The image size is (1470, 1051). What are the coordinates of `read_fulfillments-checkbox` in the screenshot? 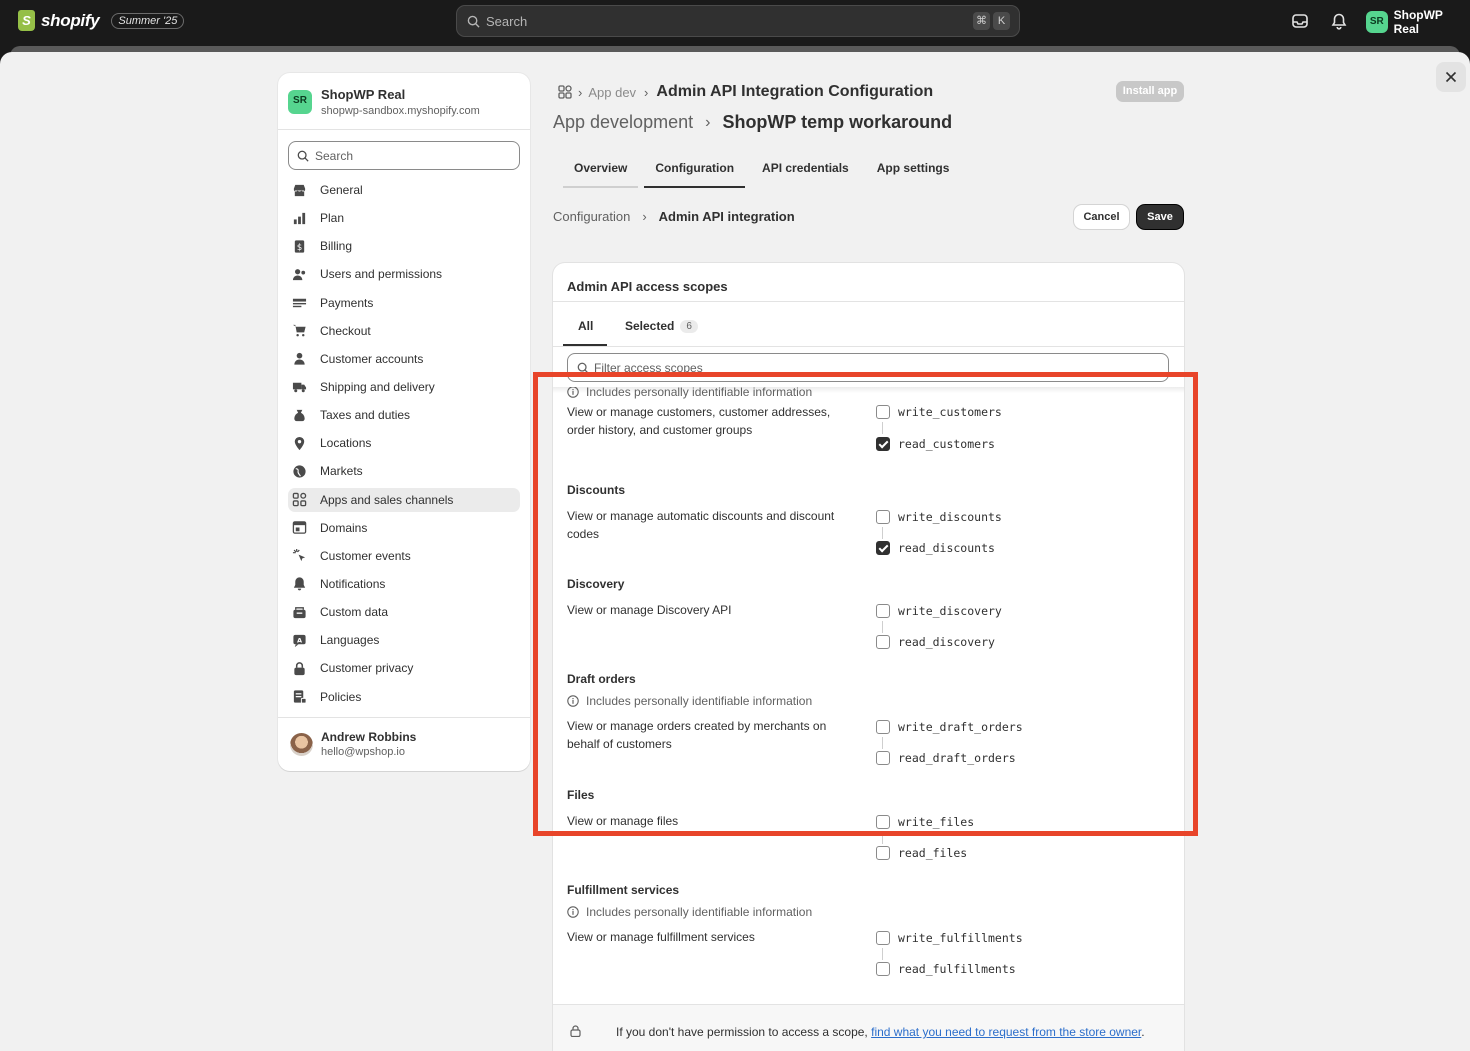 It's located at (883, 969).